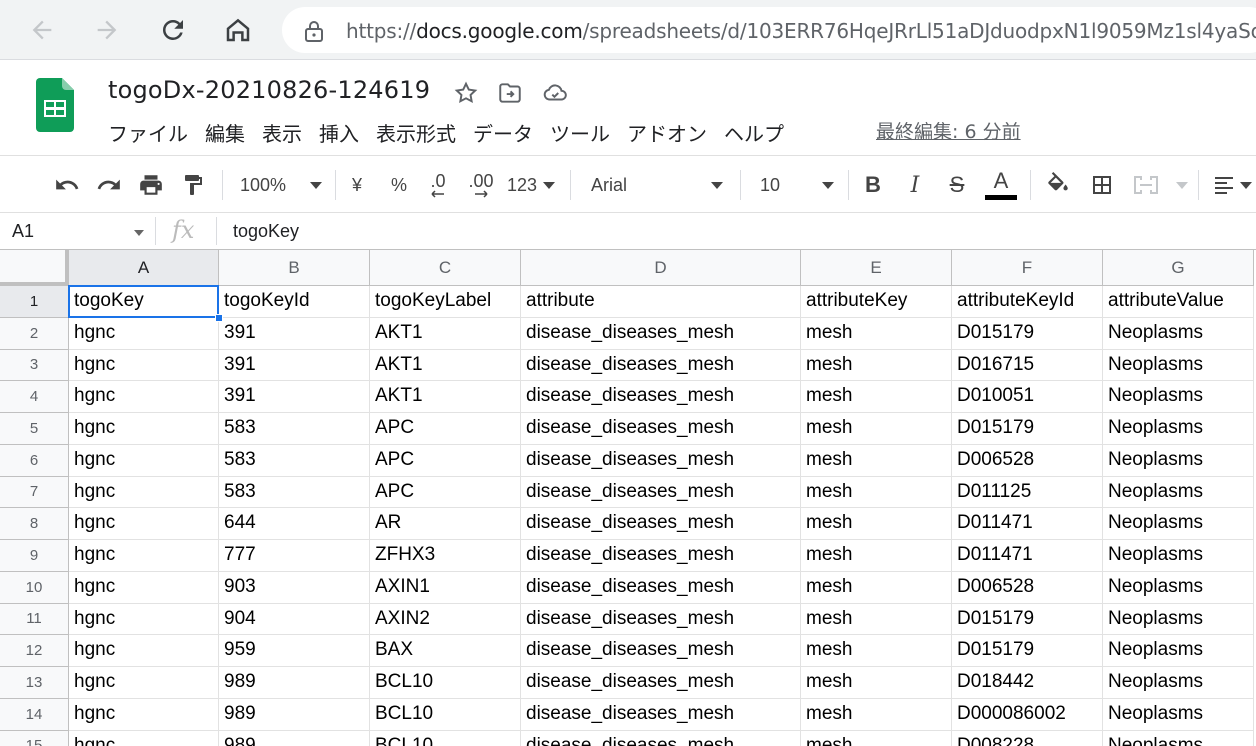 The height and width of the screenshot is (746, 1256). What do you see at coordinates (1102, 185) in the screenshot?
I see `borders-button` at bounding box center [1102, 185].